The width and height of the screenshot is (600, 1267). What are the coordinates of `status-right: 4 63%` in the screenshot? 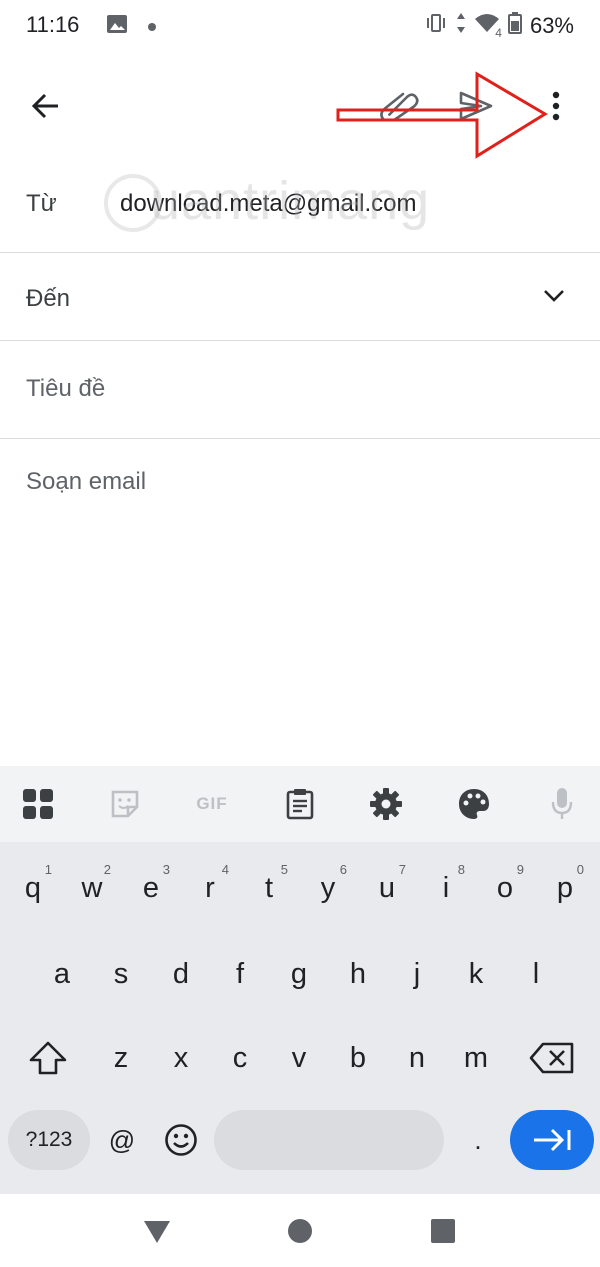 It's located at (499, 26).